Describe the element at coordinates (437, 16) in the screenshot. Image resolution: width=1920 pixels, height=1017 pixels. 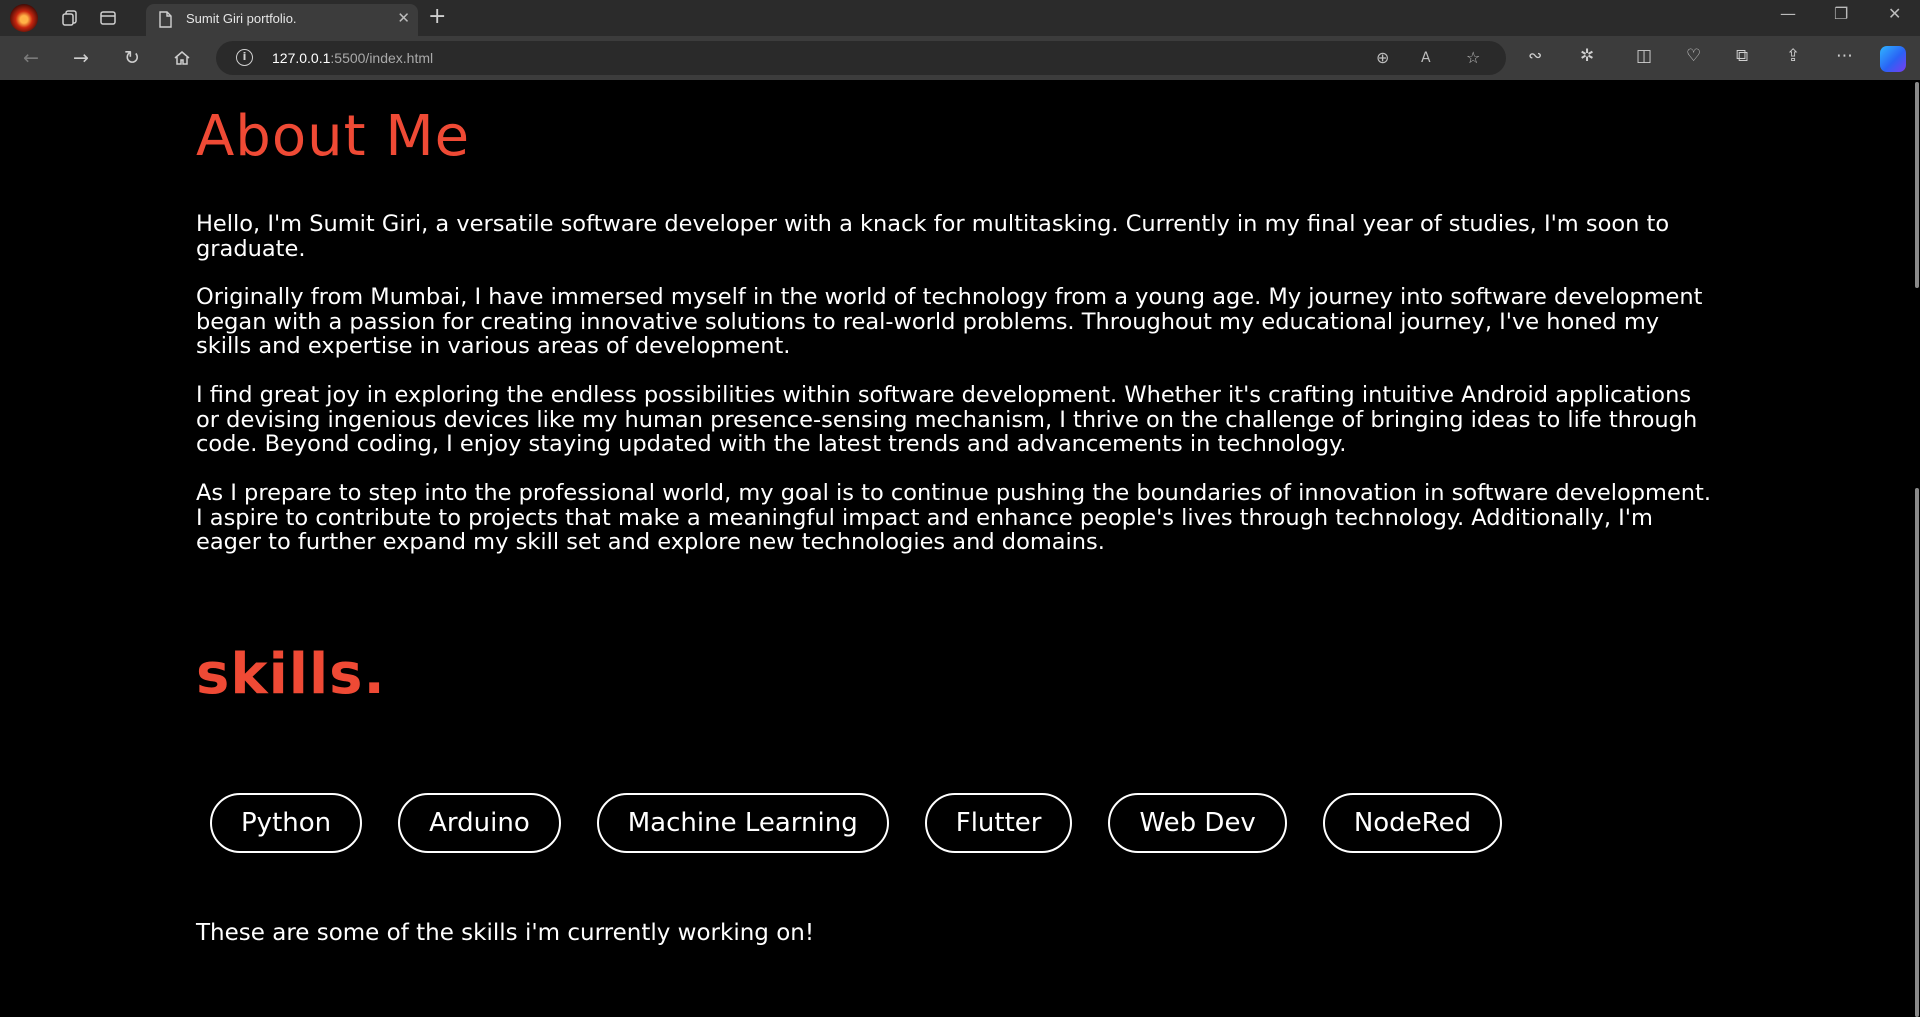
I see `new-tab-button: +` at that location.